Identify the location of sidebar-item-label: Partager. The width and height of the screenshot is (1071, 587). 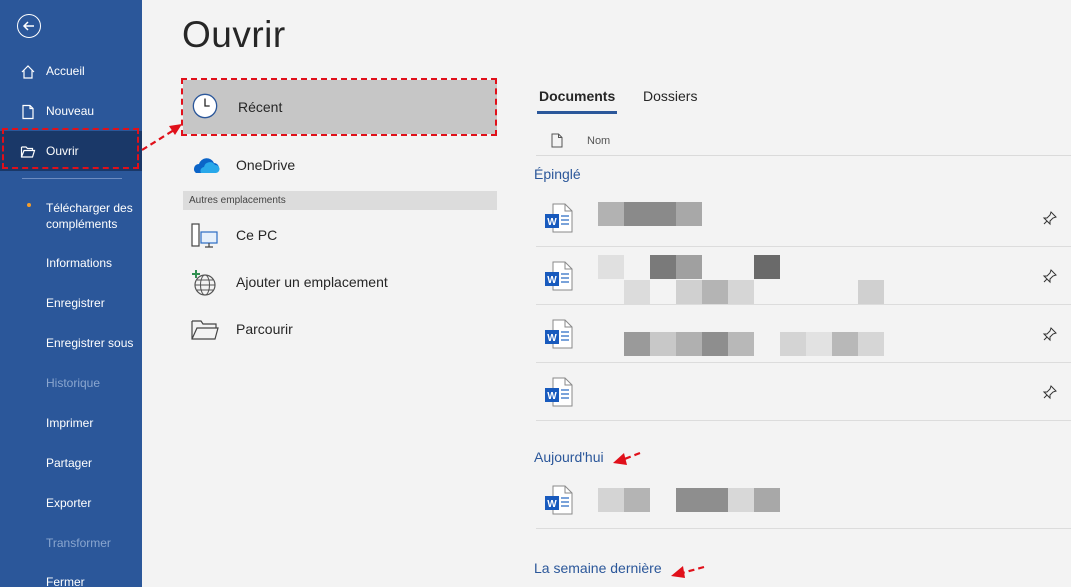
(69, 463).